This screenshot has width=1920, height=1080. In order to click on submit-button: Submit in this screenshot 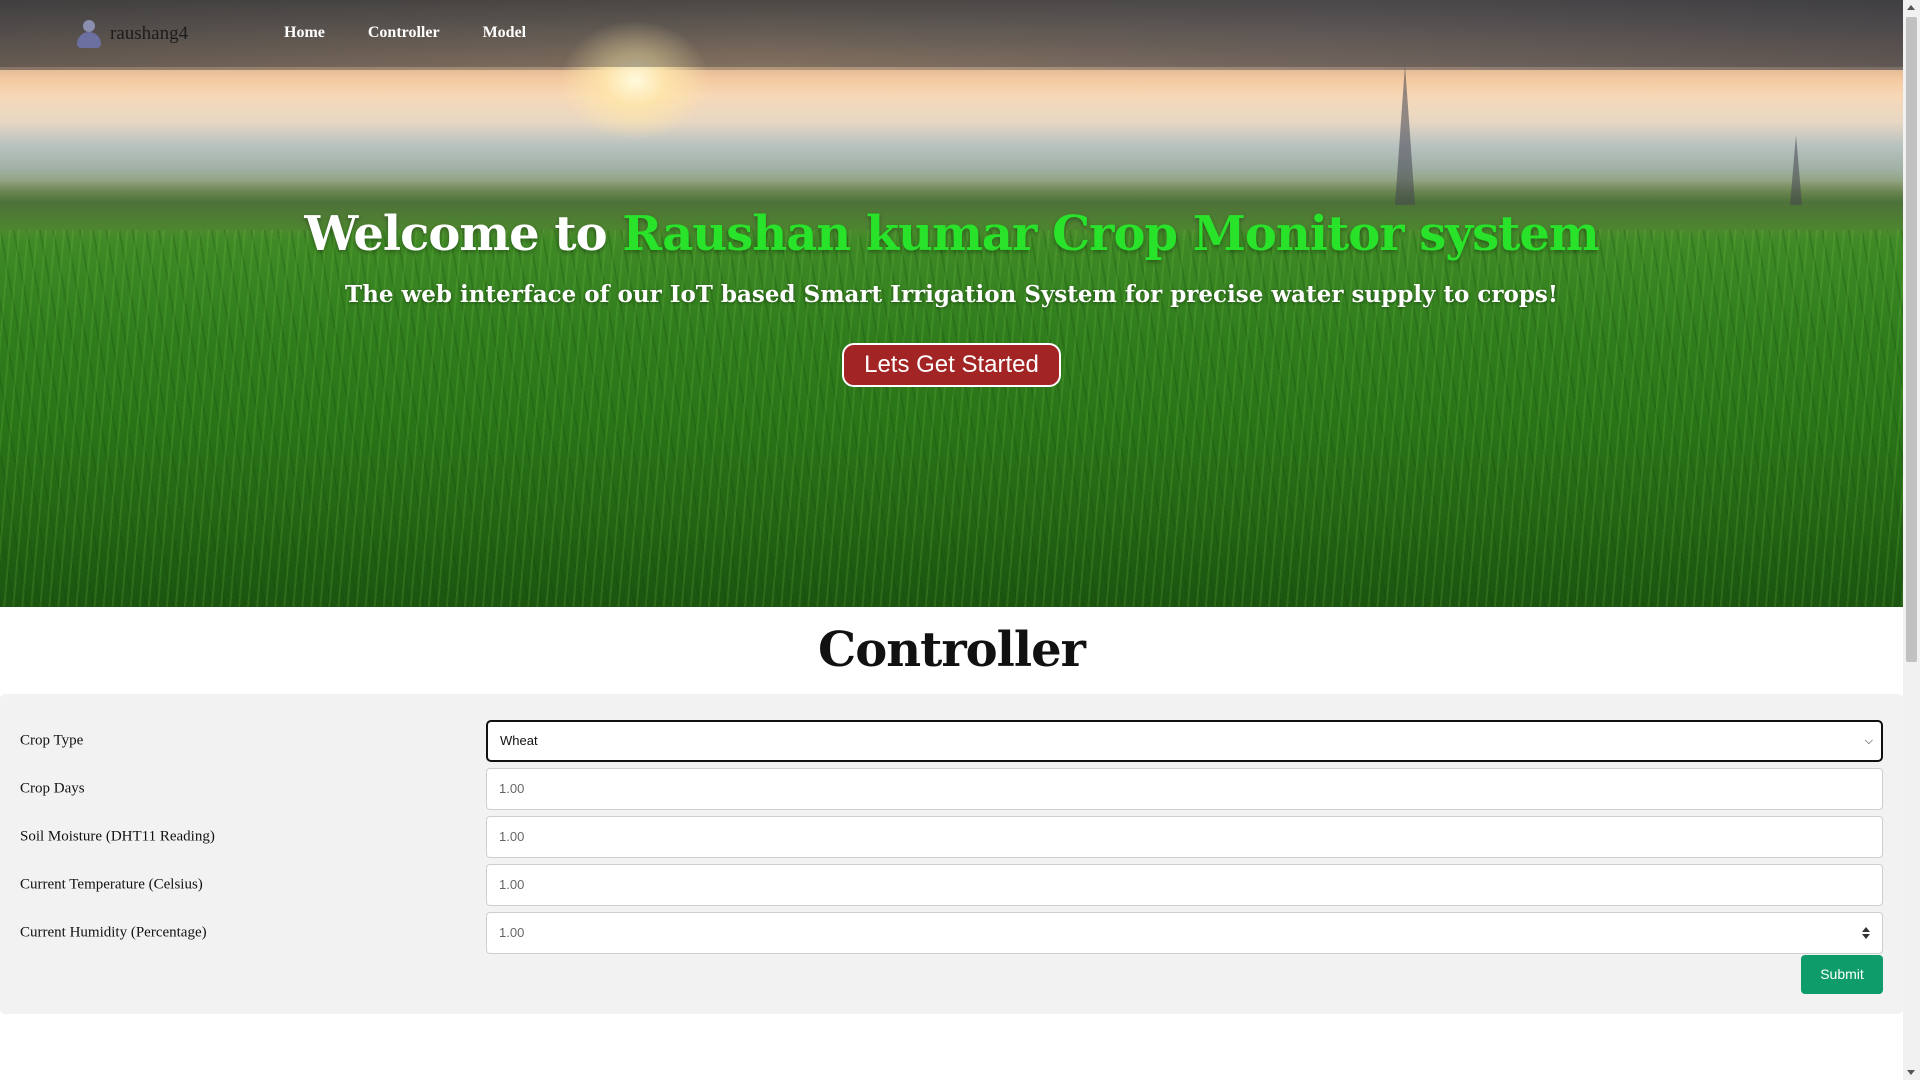, I will do `click(1842, 974)`.